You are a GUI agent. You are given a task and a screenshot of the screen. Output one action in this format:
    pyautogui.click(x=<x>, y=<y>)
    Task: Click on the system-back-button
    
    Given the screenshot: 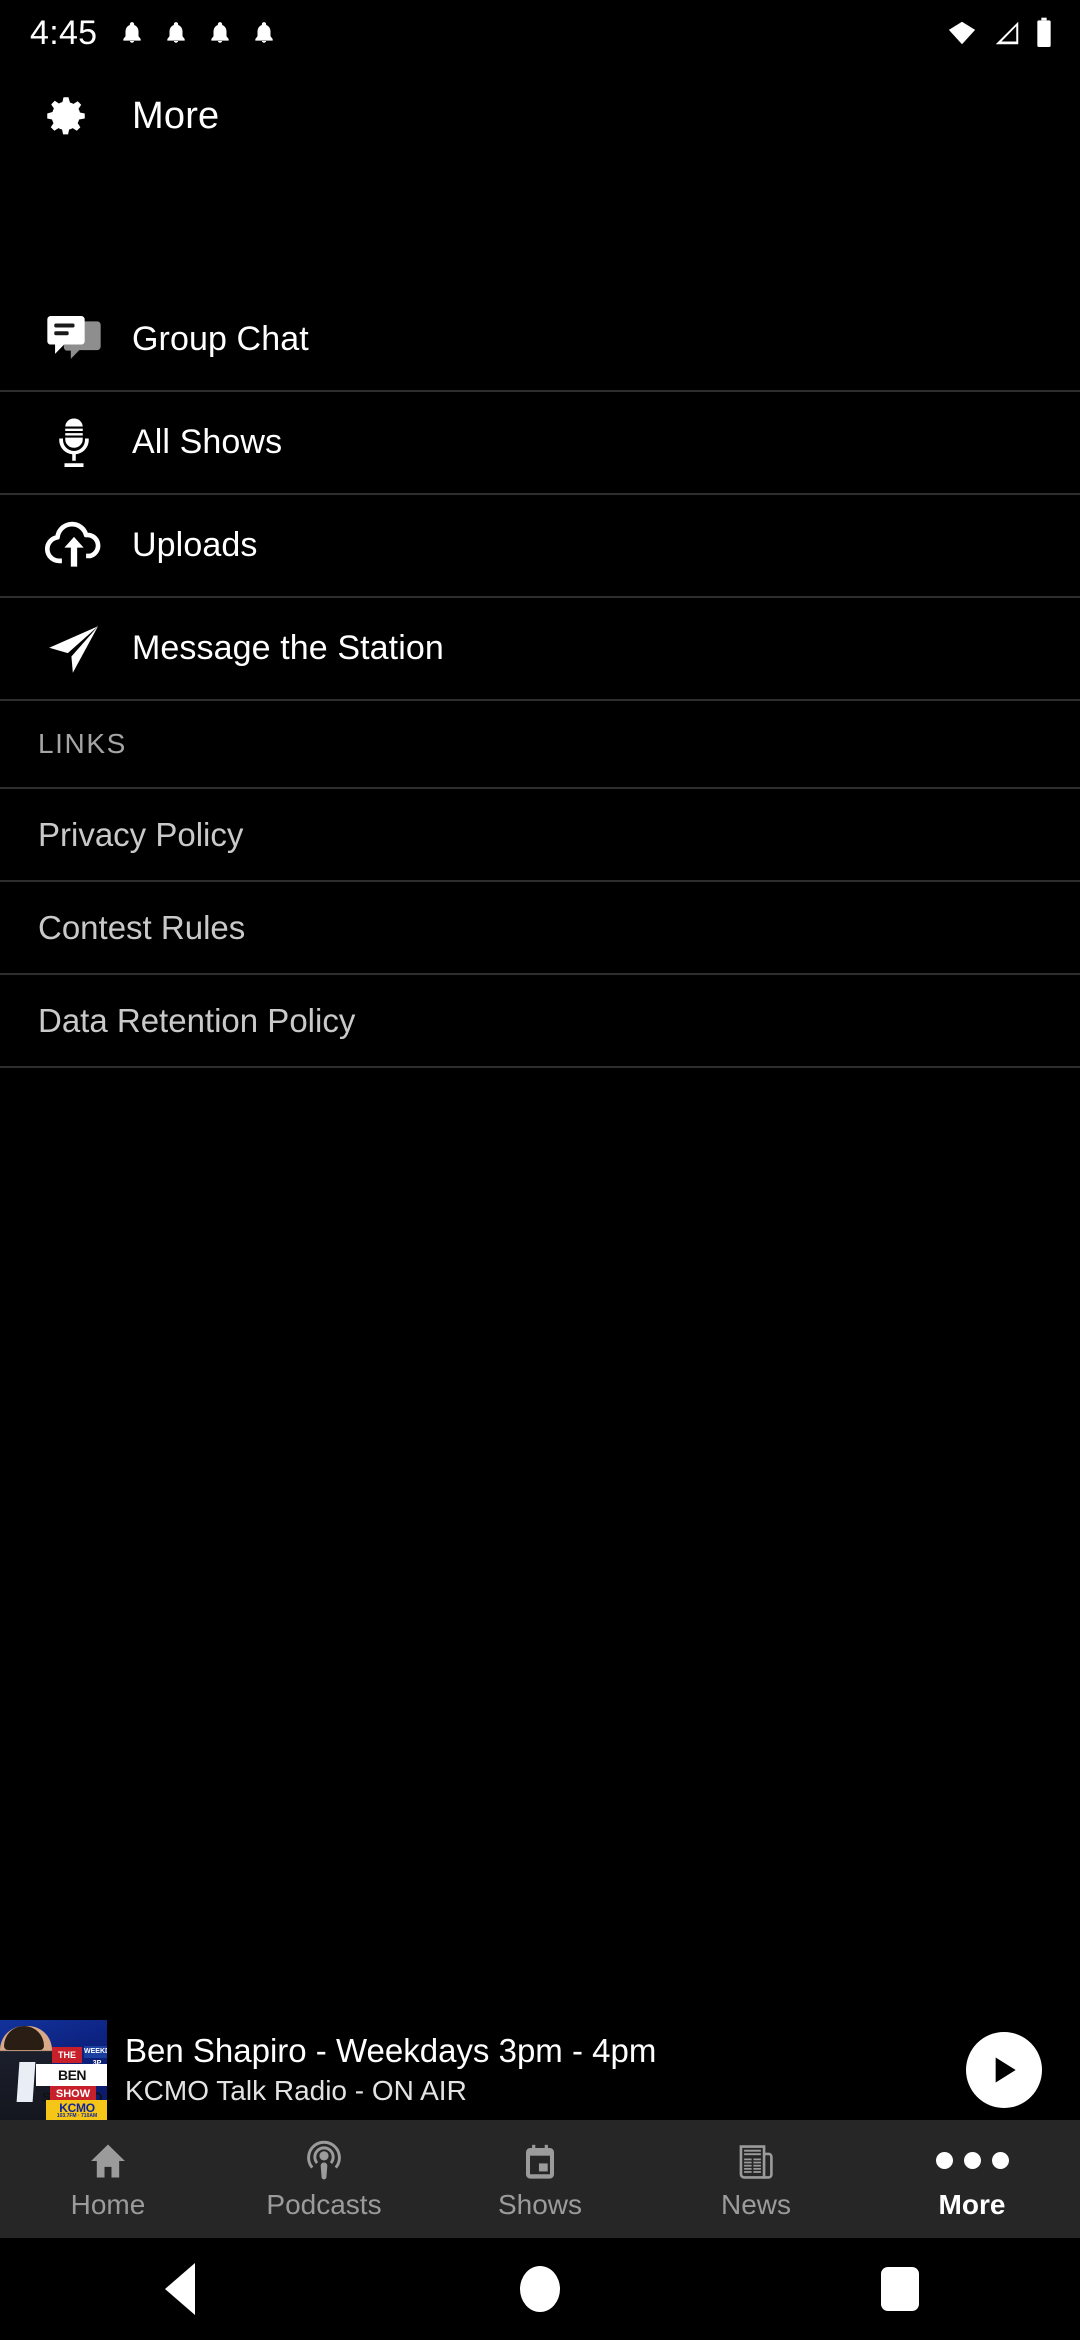 What is the action you would take?
    pyautogui.click(x=180, y=2289)
    